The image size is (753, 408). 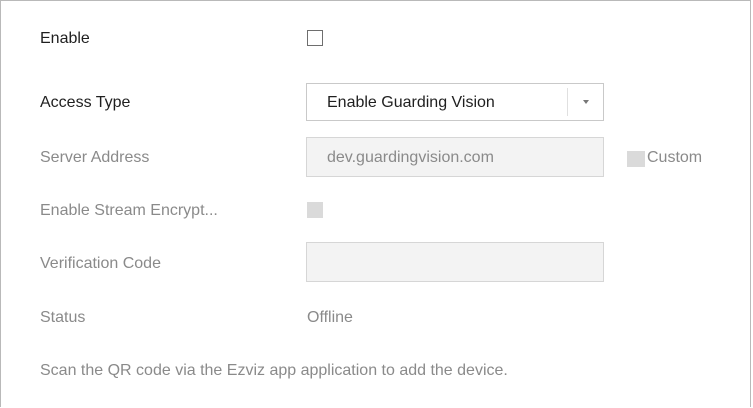 I want to click on access-type-selected-value: Enable Guarding Vision, so click(x=411, y=102).